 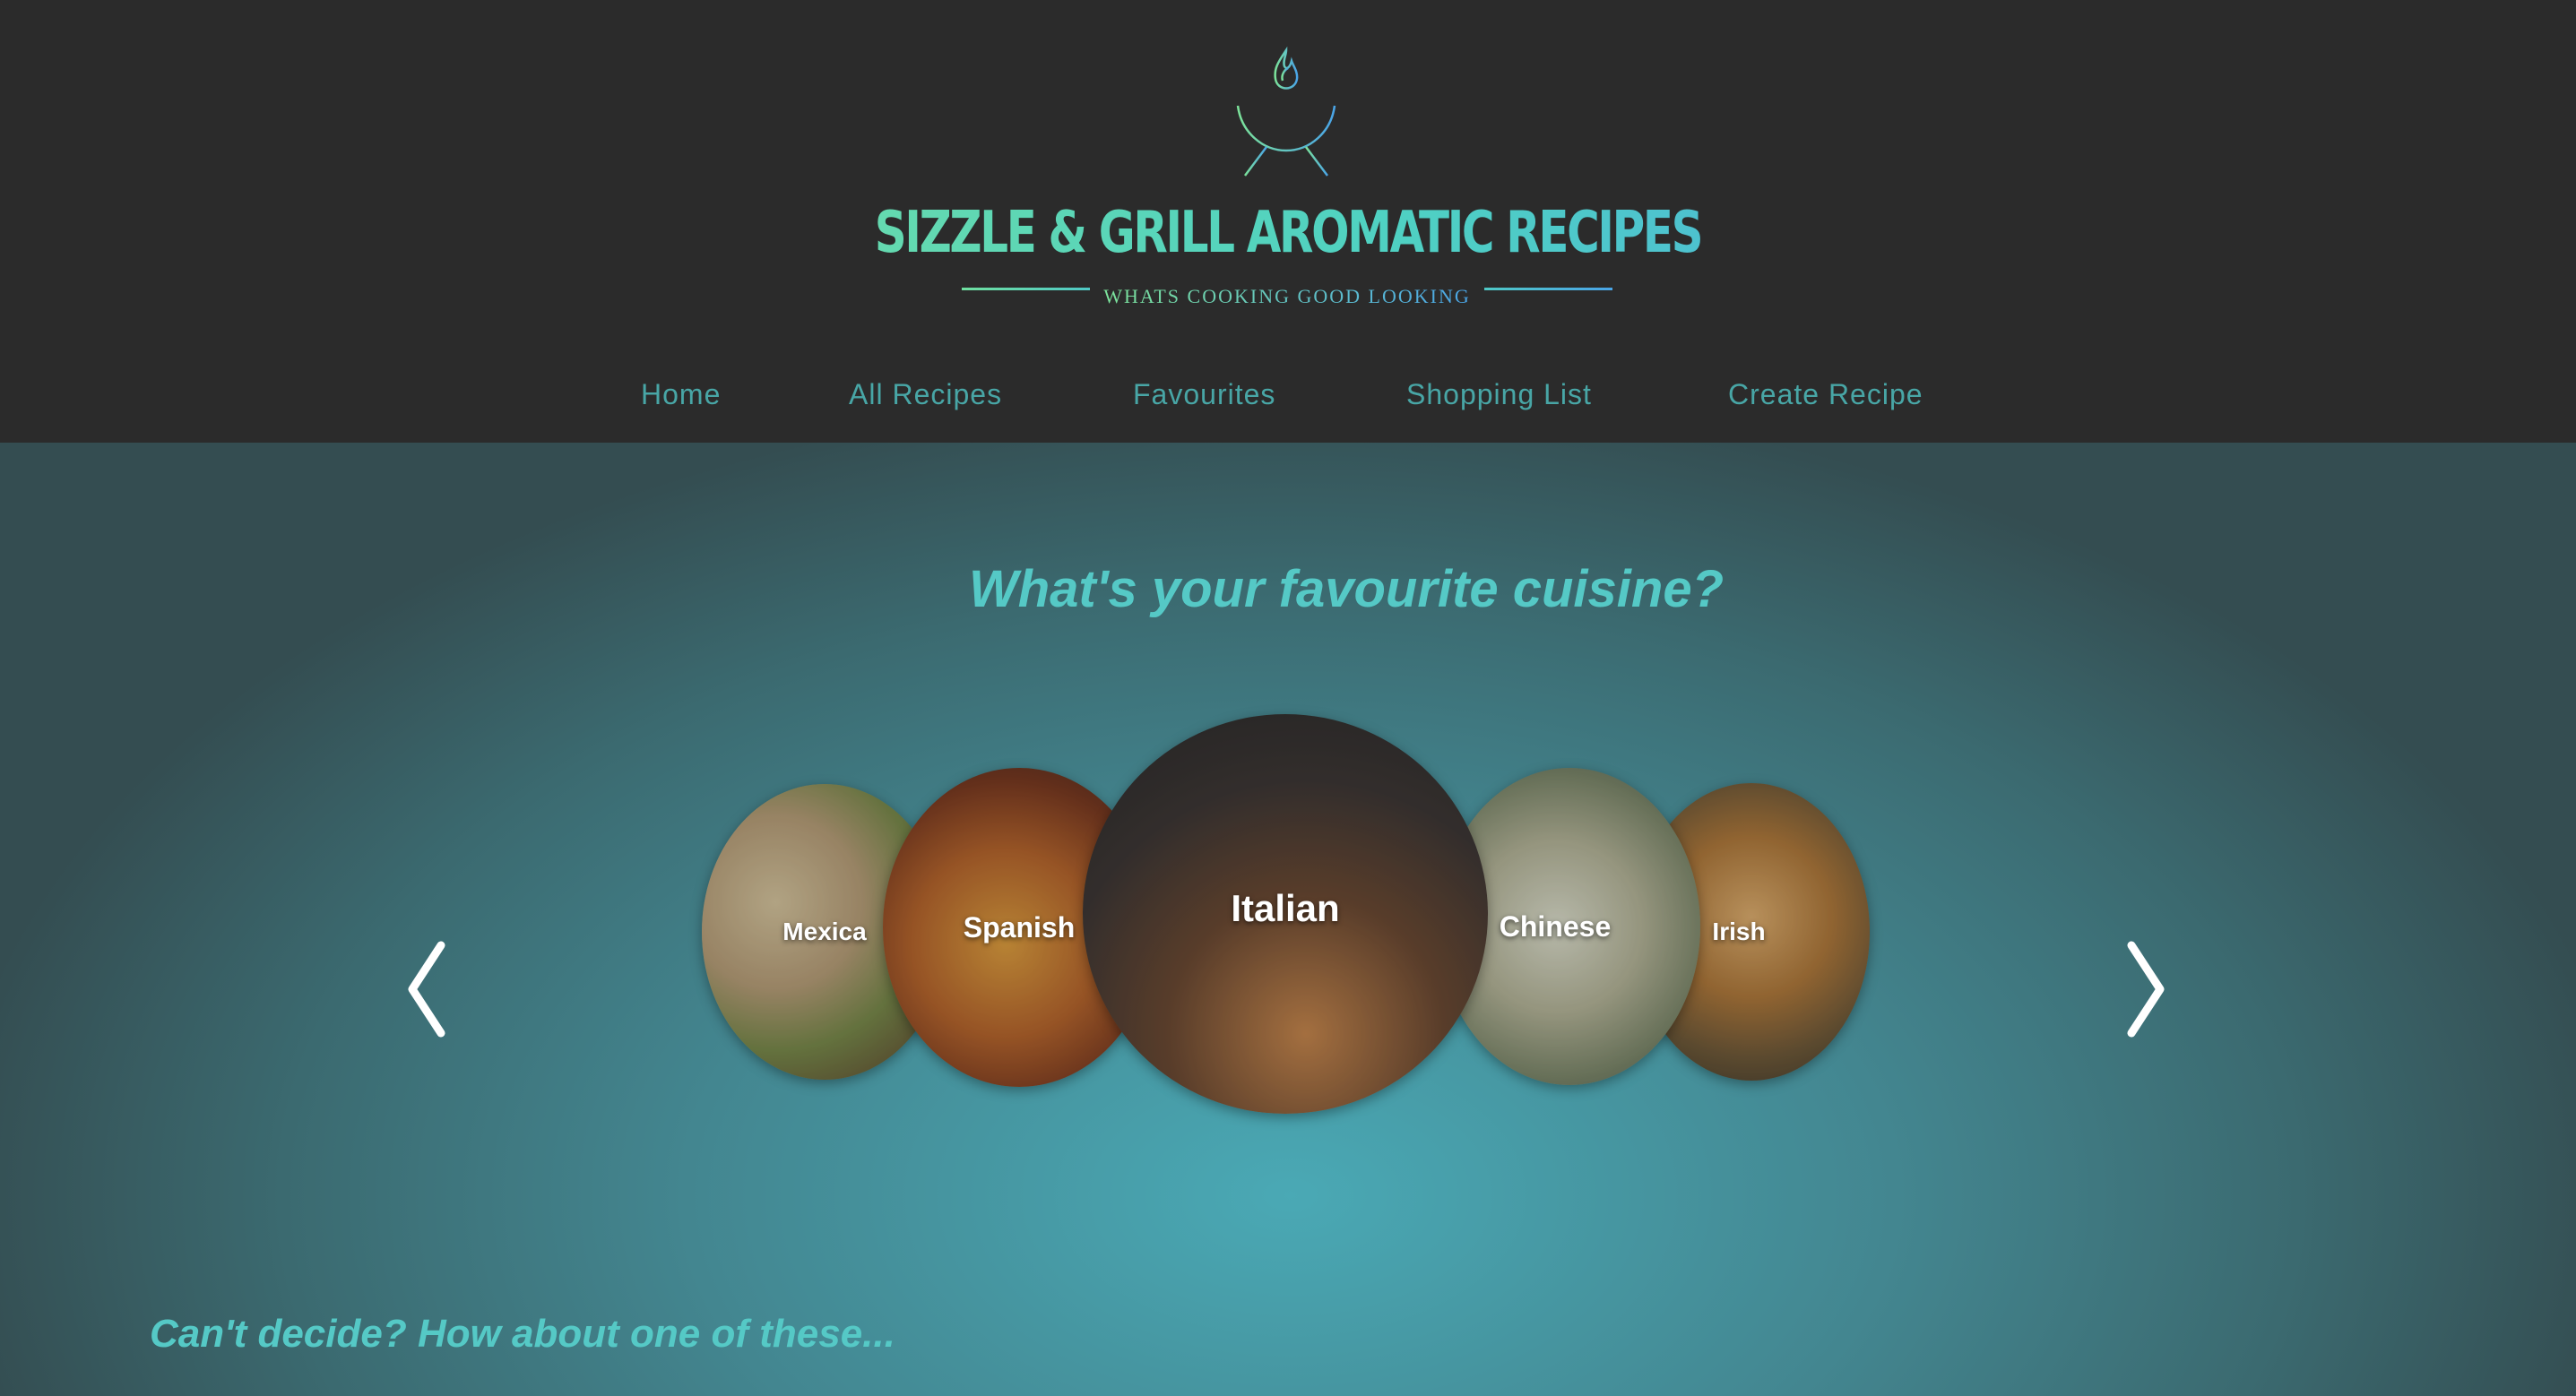 I want to click on tagline-divider-left, so click(x=1026, y=289).